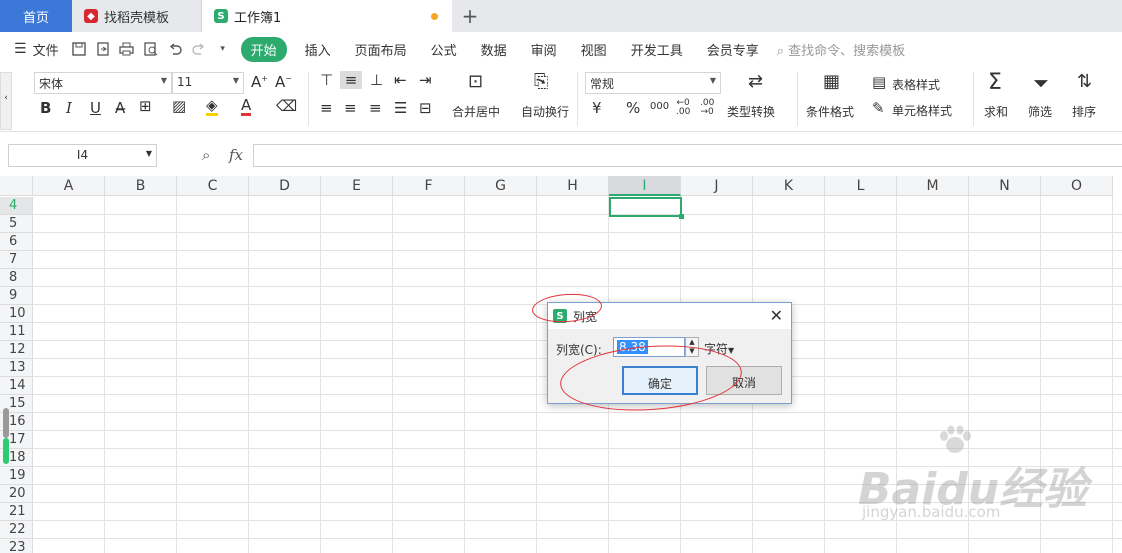 The image size is (1122, 553). Describe the element at coordinates (376, 80) in the screenshot. I see `align-bottom-icon: ⊥` at that location.